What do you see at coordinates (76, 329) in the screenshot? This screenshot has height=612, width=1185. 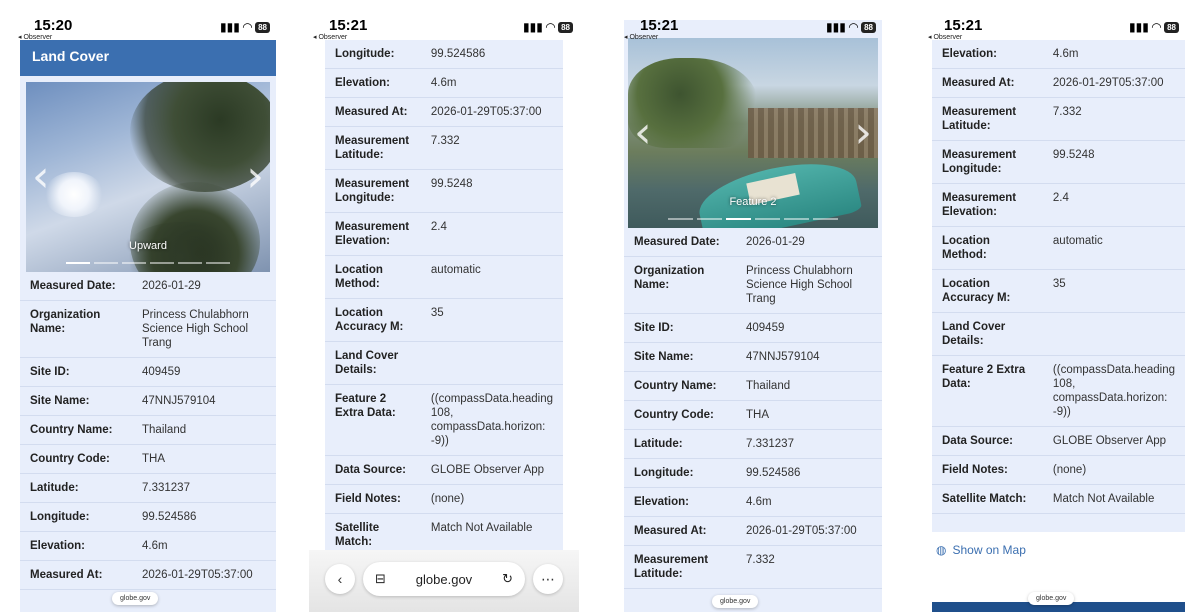 I see `detail-label: Organization Name:` at bounding box center [76, 329].